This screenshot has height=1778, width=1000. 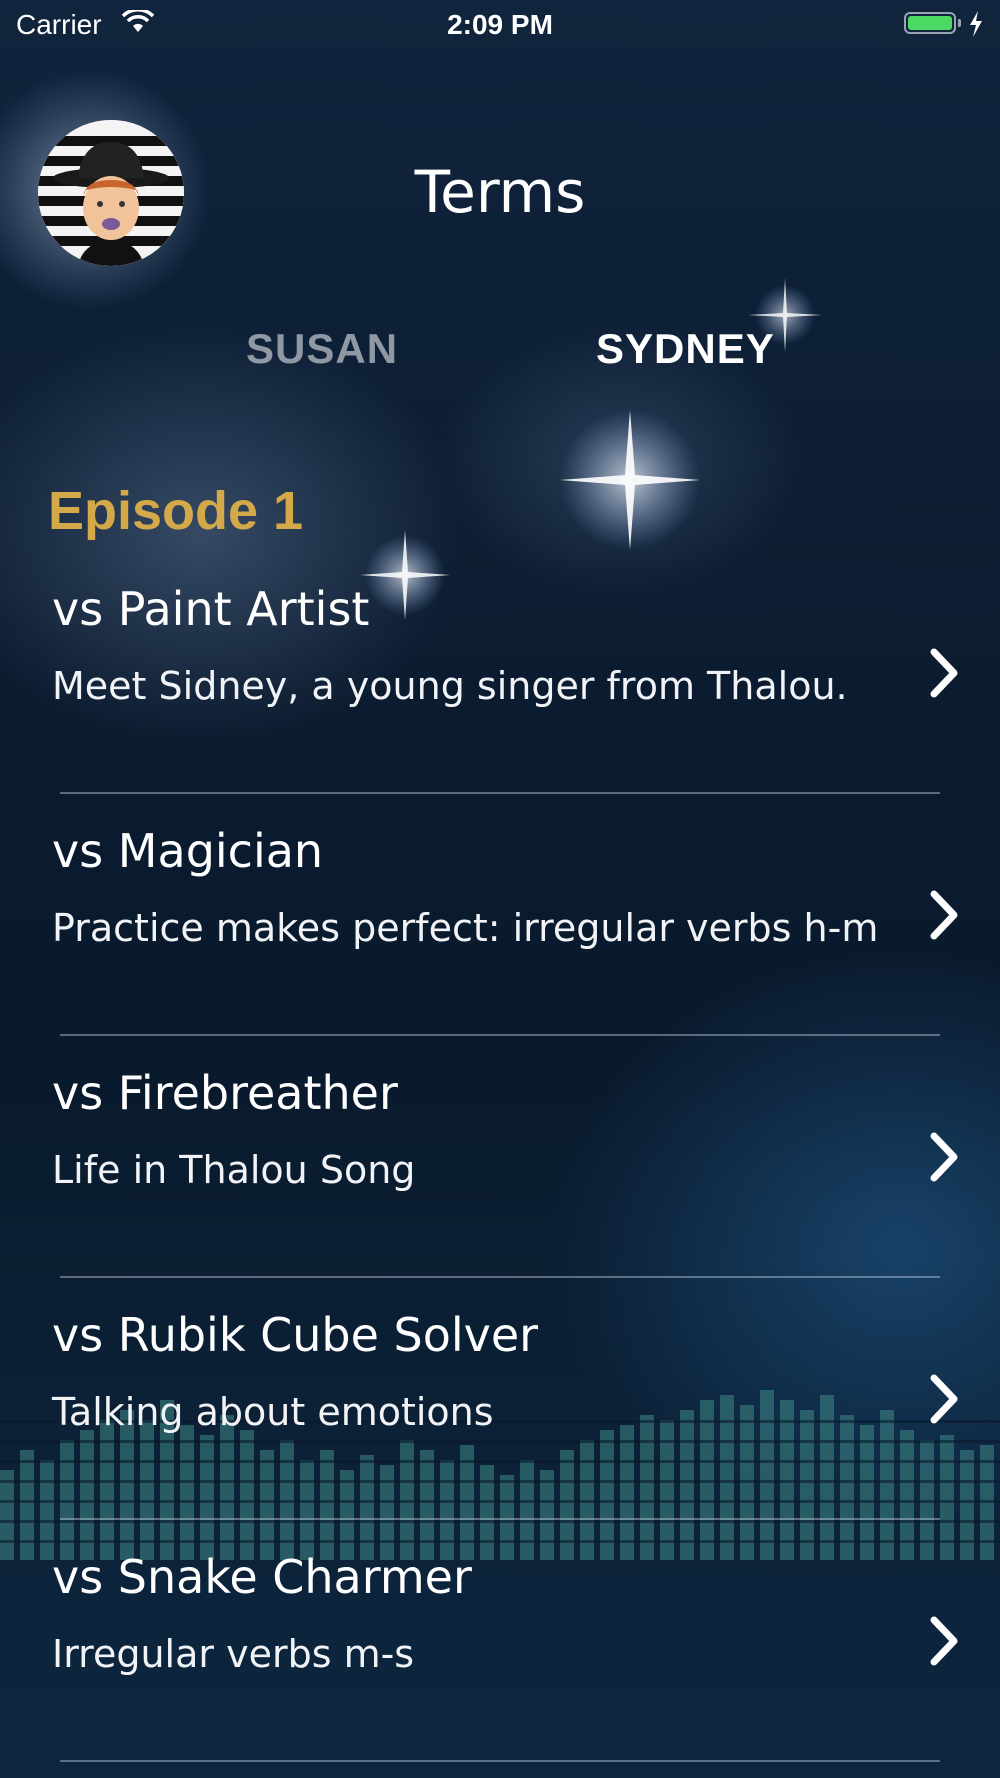 What do you see at coordinates (176, 511) in the screenshot?
I see `episode-heading: Episode 1` at bounding box center [176, 511].